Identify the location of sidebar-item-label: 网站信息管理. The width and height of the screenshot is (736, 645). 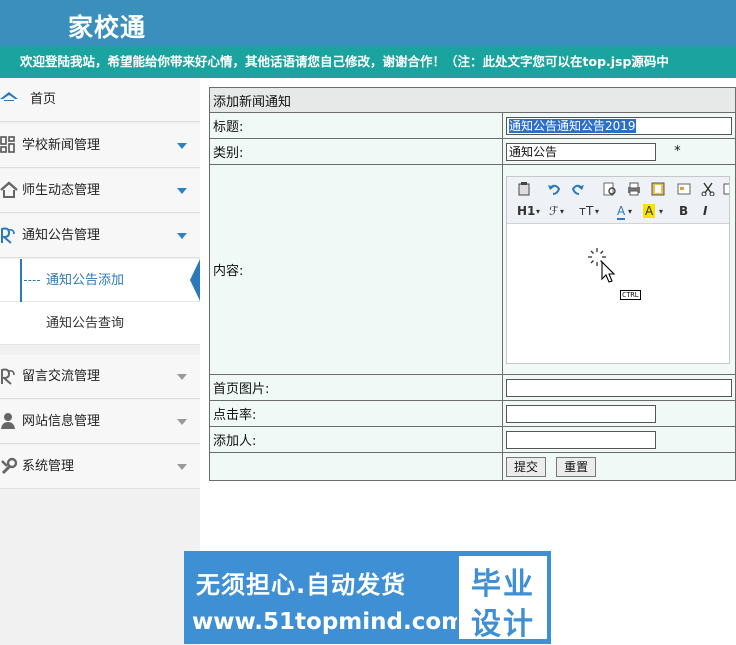
(61, 421).